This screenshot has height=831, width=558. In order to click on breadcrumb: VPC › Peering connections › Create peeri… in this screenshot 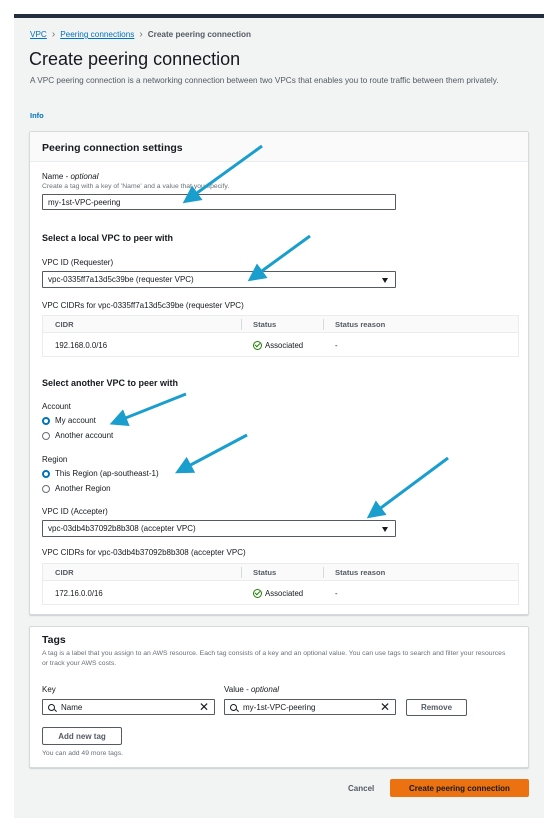, I will do `click(141, 34)`.